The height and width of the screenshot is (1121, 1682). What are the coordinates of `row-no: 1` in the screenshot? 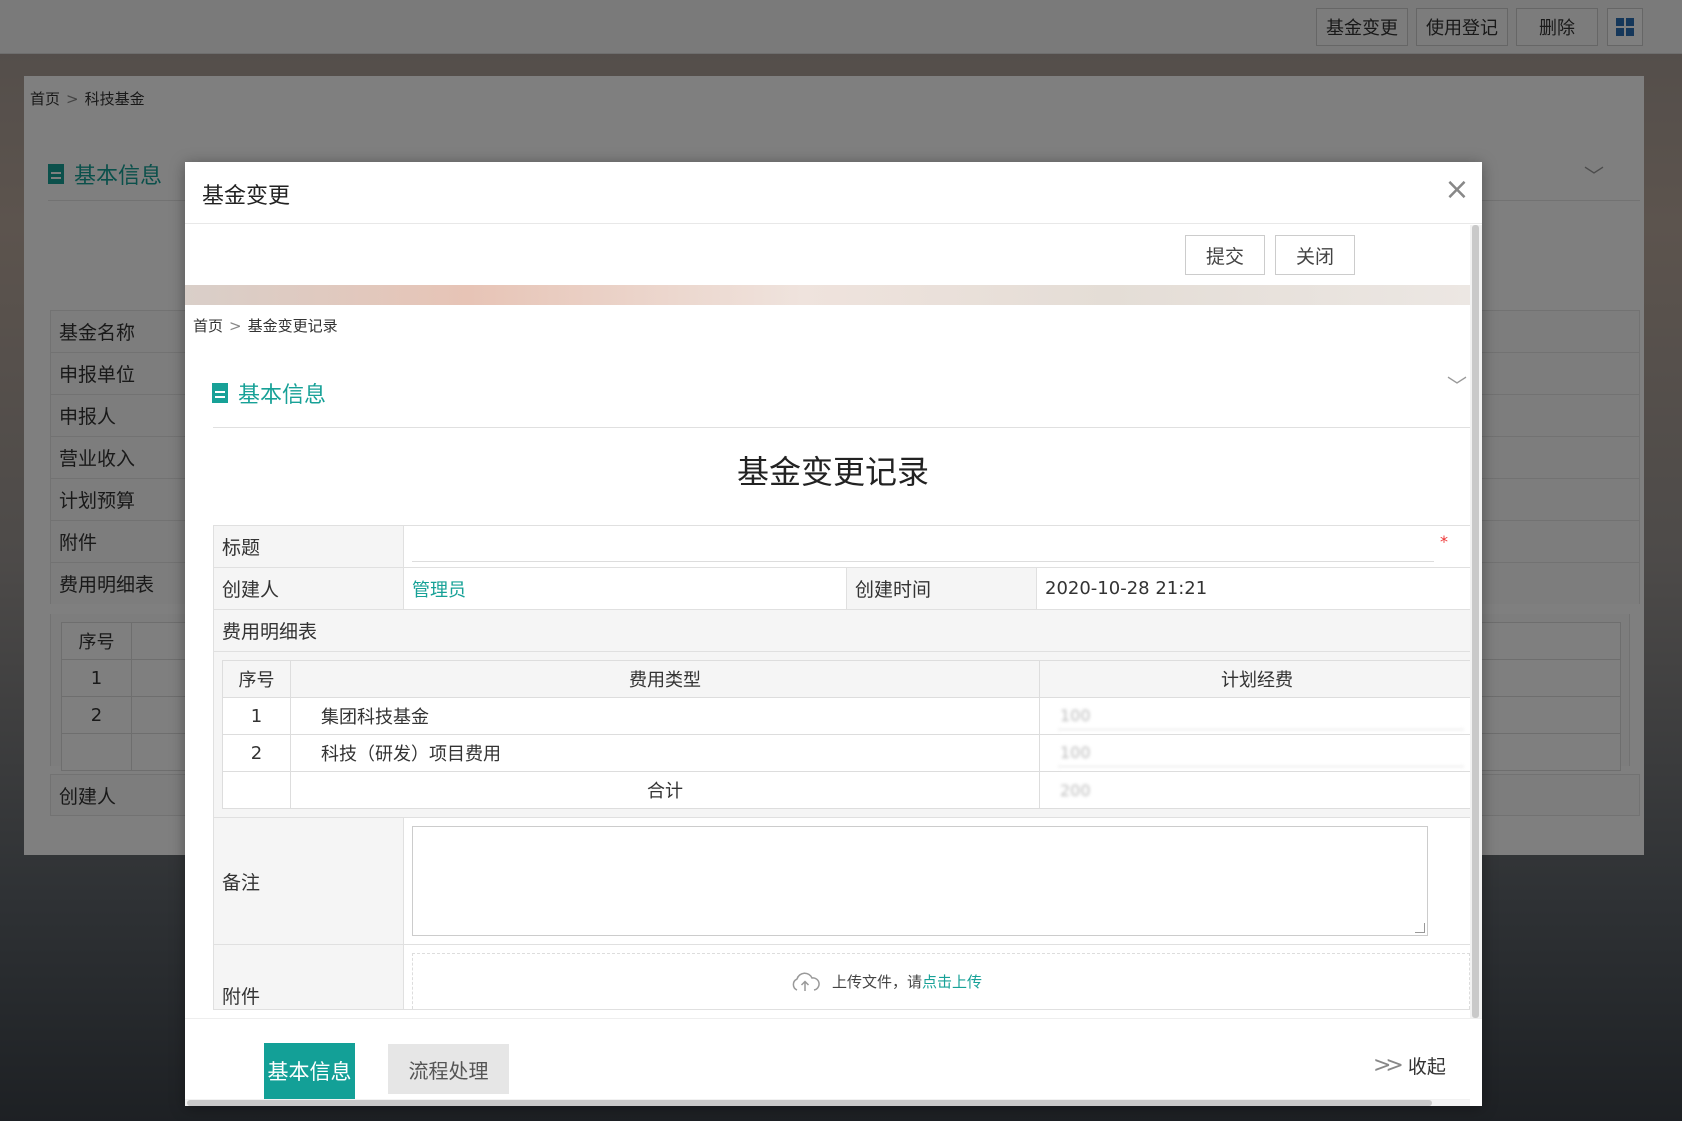 It's located at (256, 716).